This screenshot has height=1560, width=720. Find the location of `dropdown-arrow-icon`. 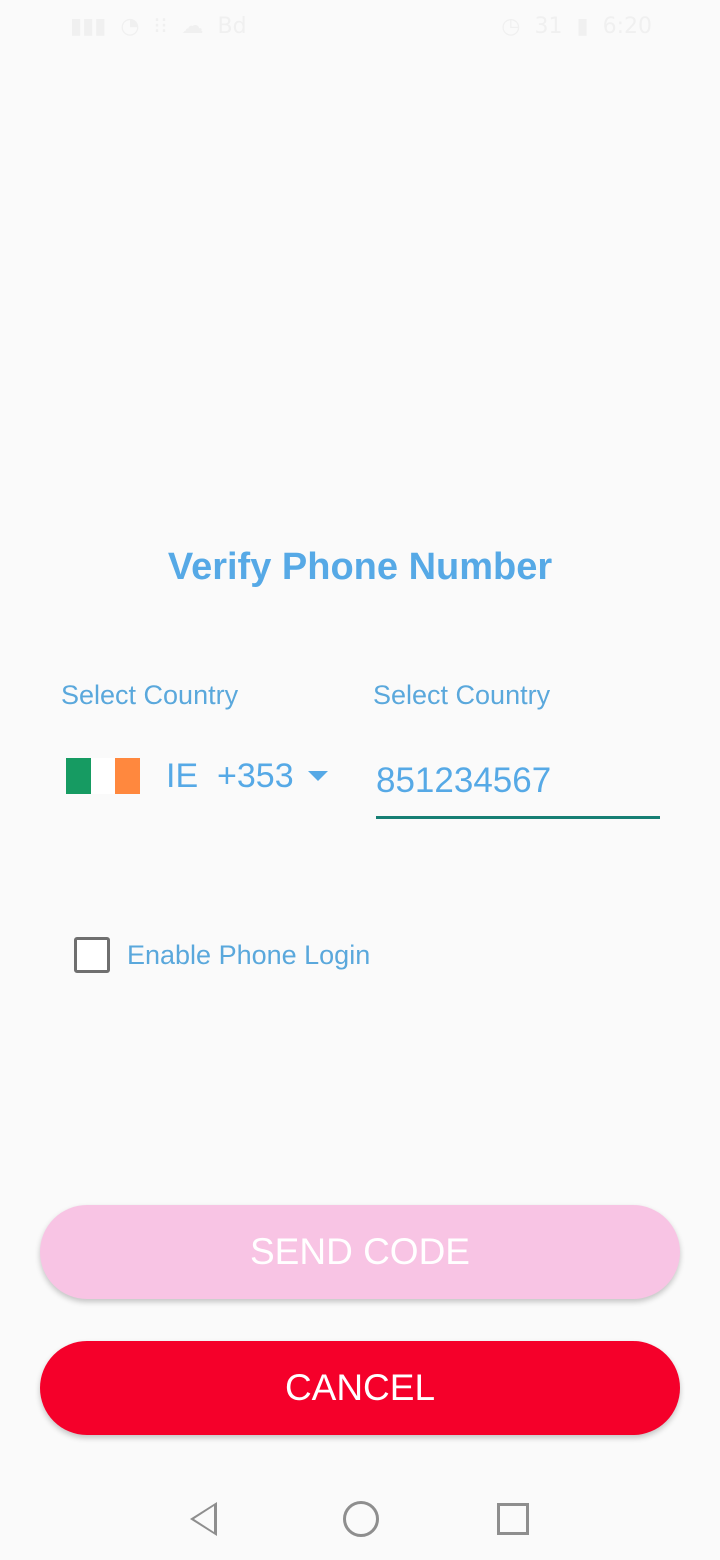

dropdown-arrow-icon is located at coordinates (317, 776).